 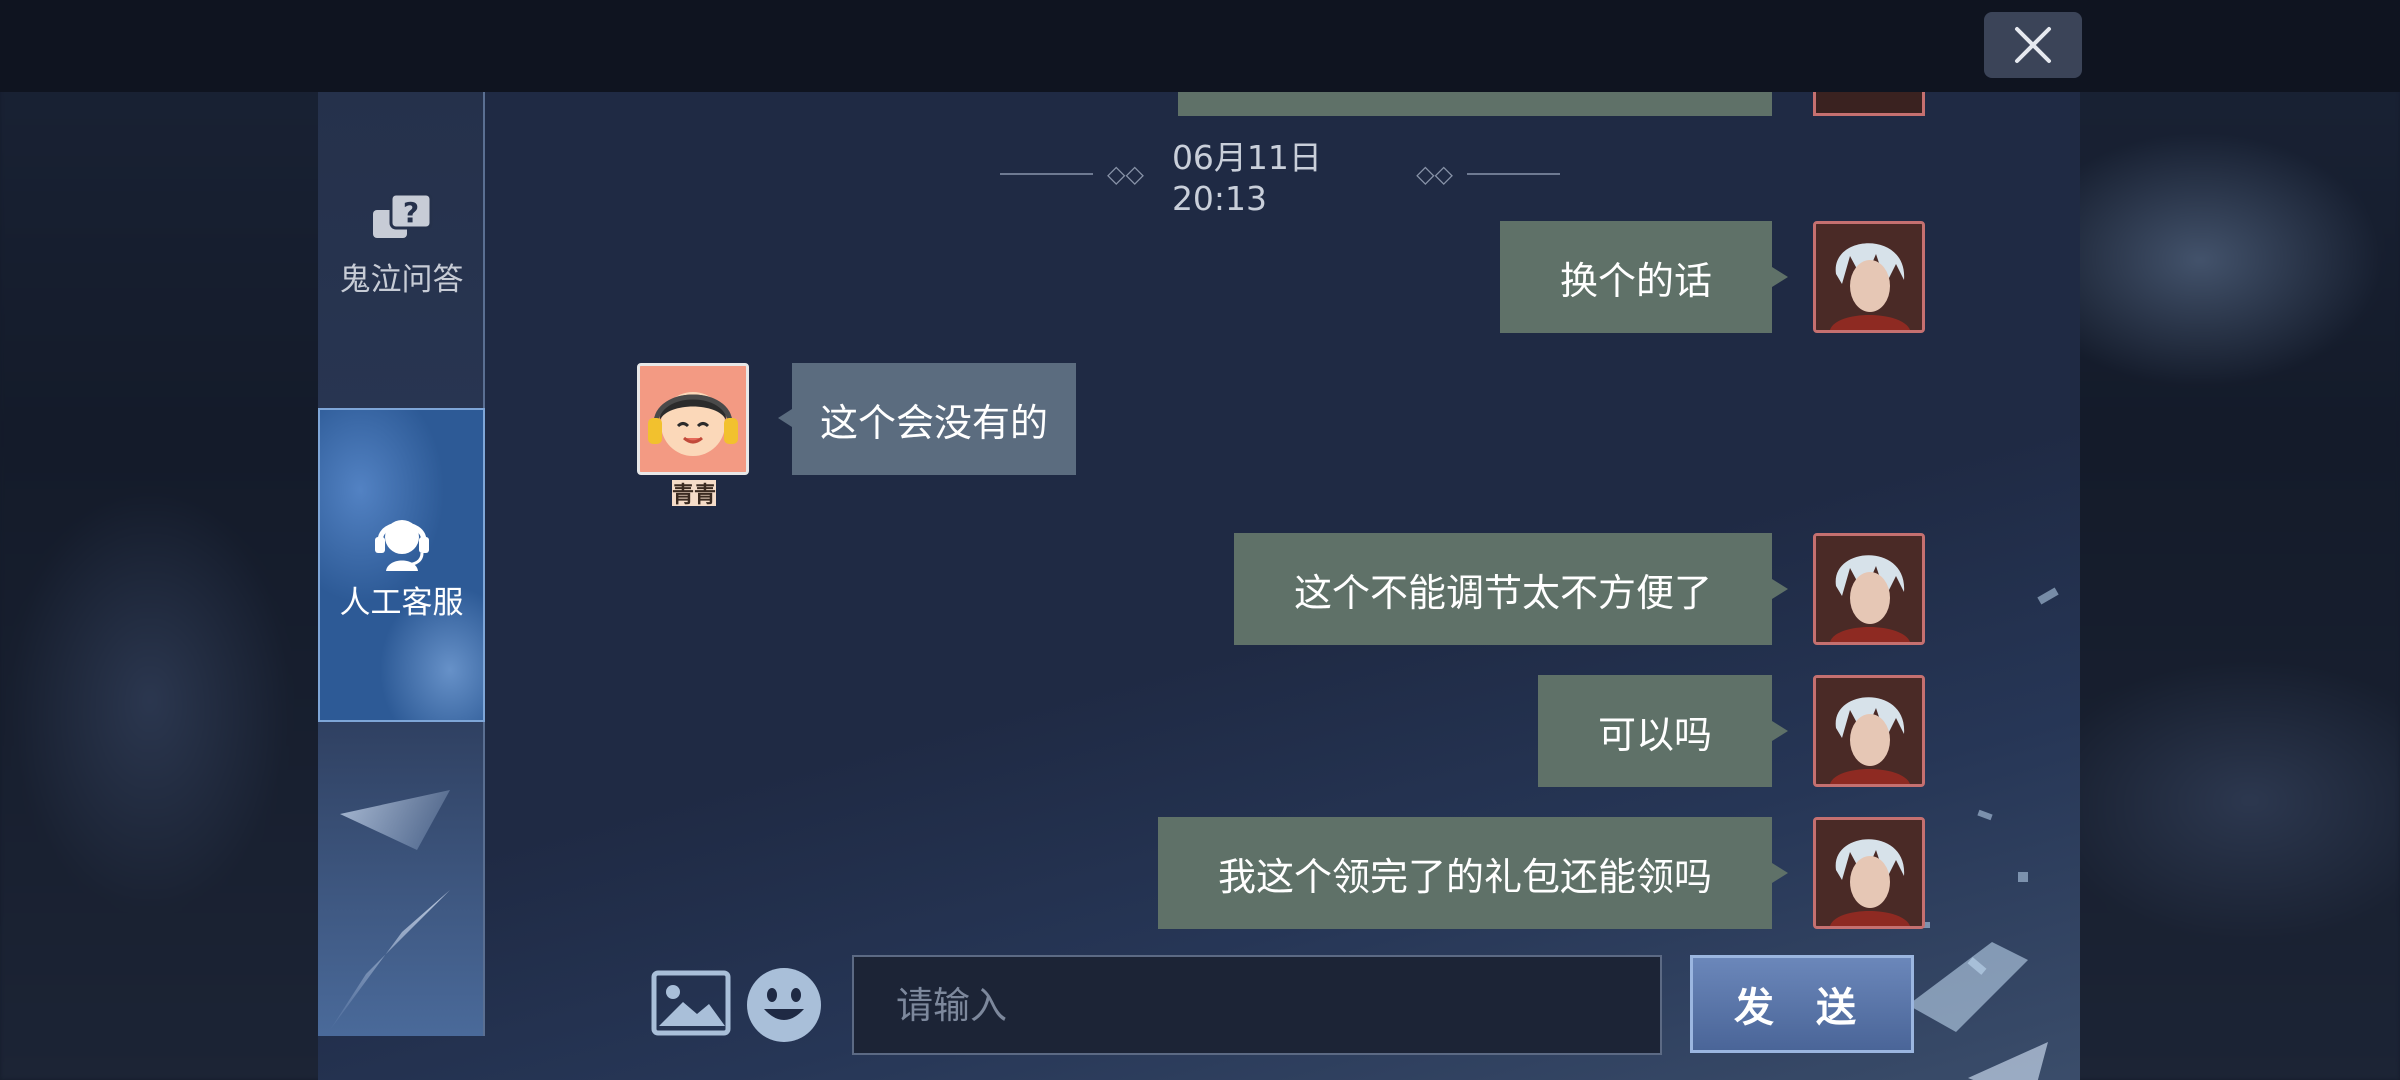 I want to click on user-message-bubble: 这个不能调节太不方便了, so click(x=1511, y=589).